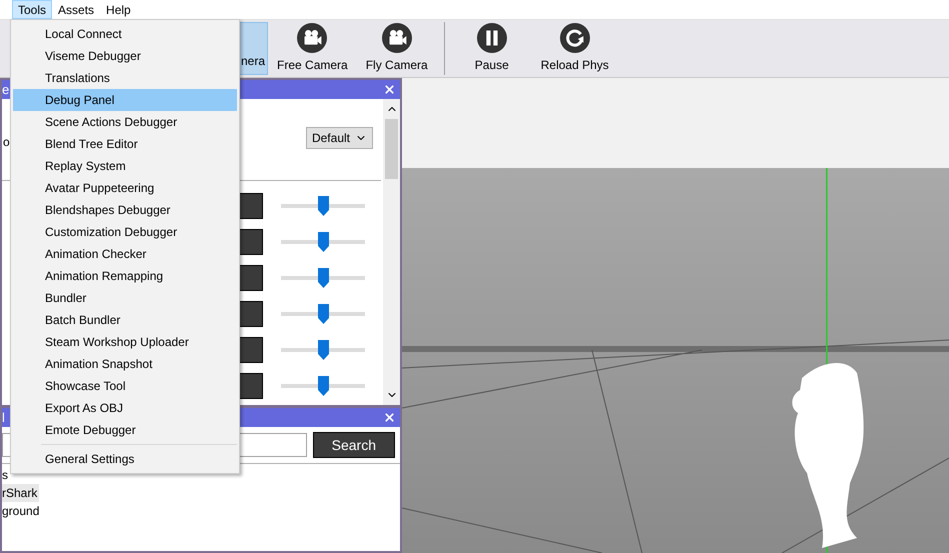 The width and height of the screenshot is (949, 553). I want to click on toolbar-button: Reload Phys, so click(575, 48).